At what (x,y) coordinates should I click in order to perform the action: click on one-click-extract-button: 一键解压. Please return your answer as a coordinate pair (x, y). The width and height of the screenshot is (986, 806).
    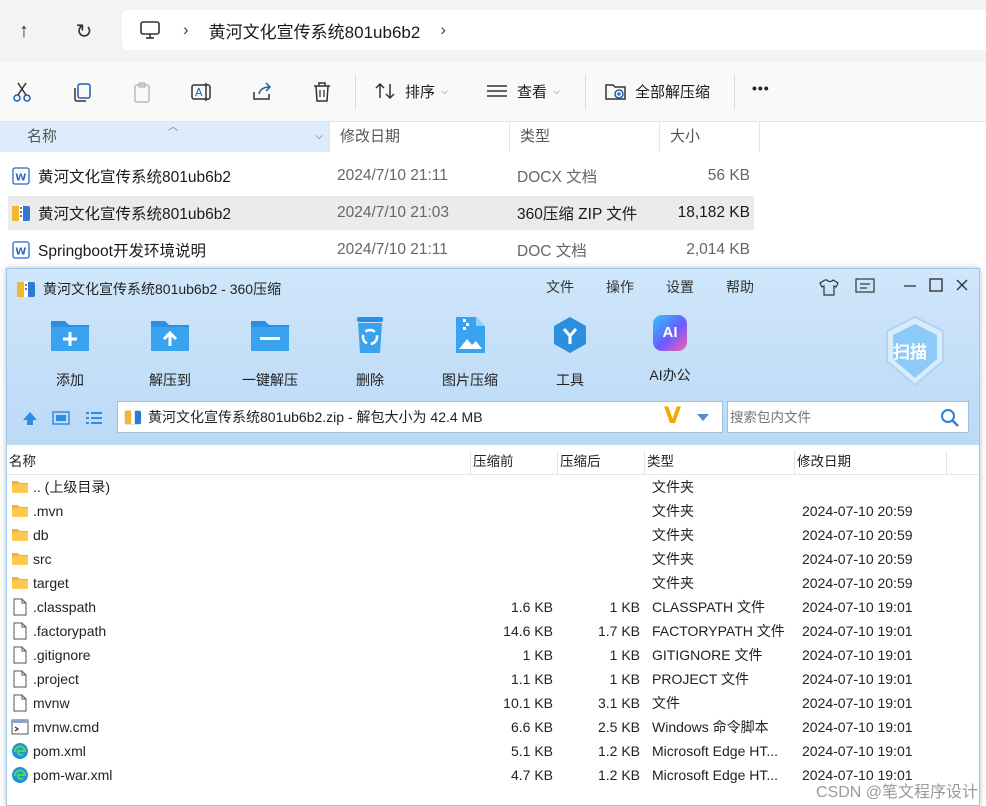
    Looking at the image, I should click on (270, 352).